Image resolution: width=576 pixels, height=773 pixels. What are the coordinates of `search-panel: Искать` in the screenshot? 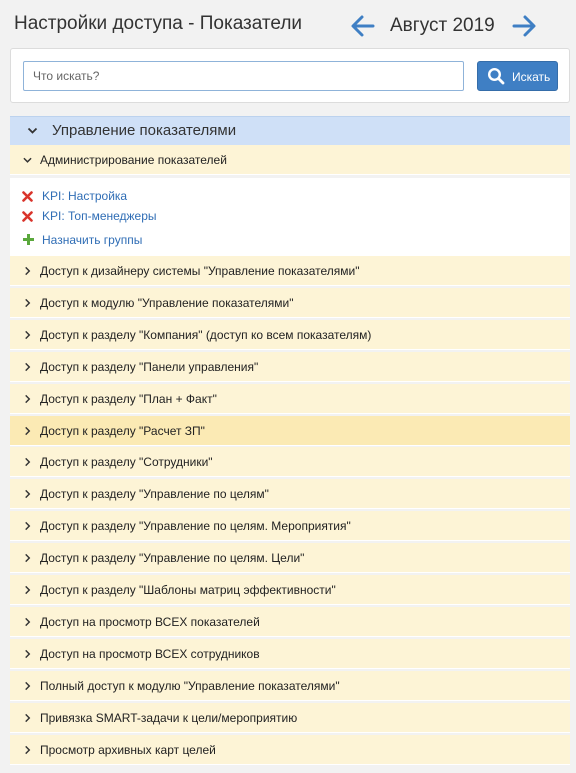 It's located at (290, 75).